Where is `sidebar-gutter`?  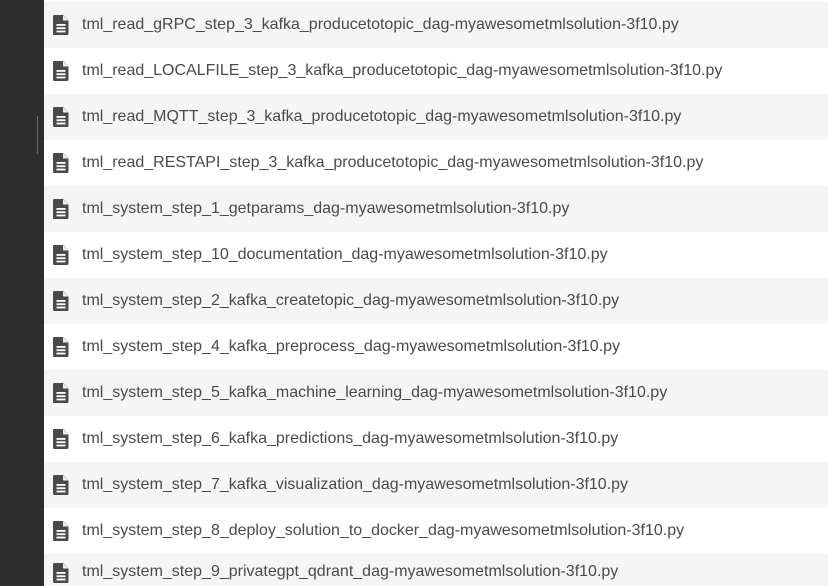 sidebar-gutter is located at coordinates (22, 293).